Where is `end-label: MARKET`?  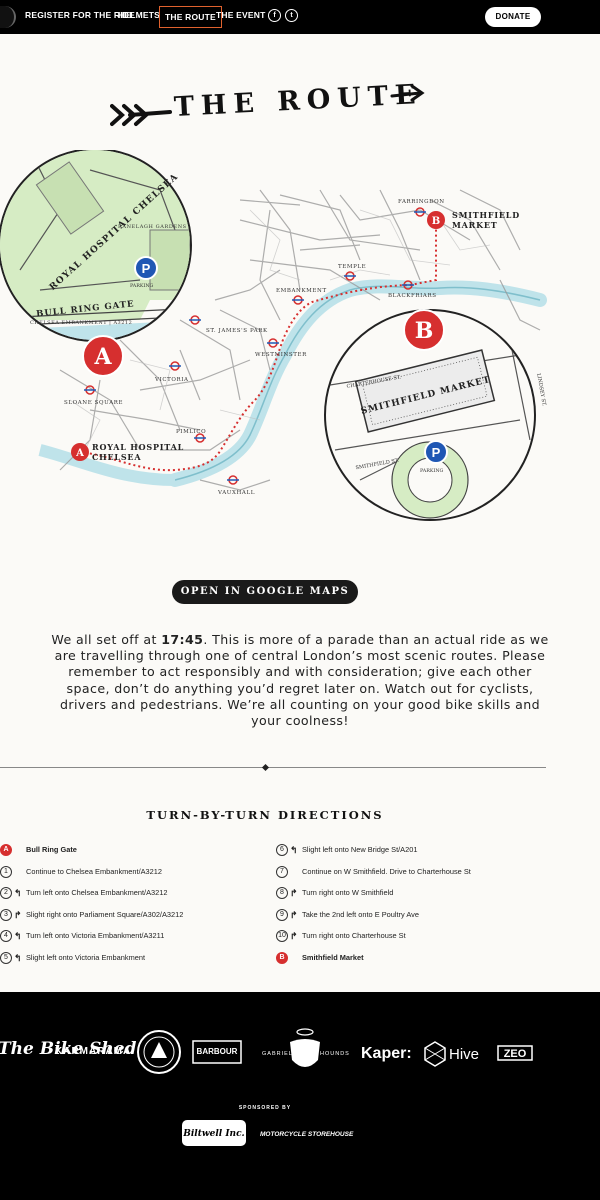 end-label: MARKET is located at coordinates (475, 225).